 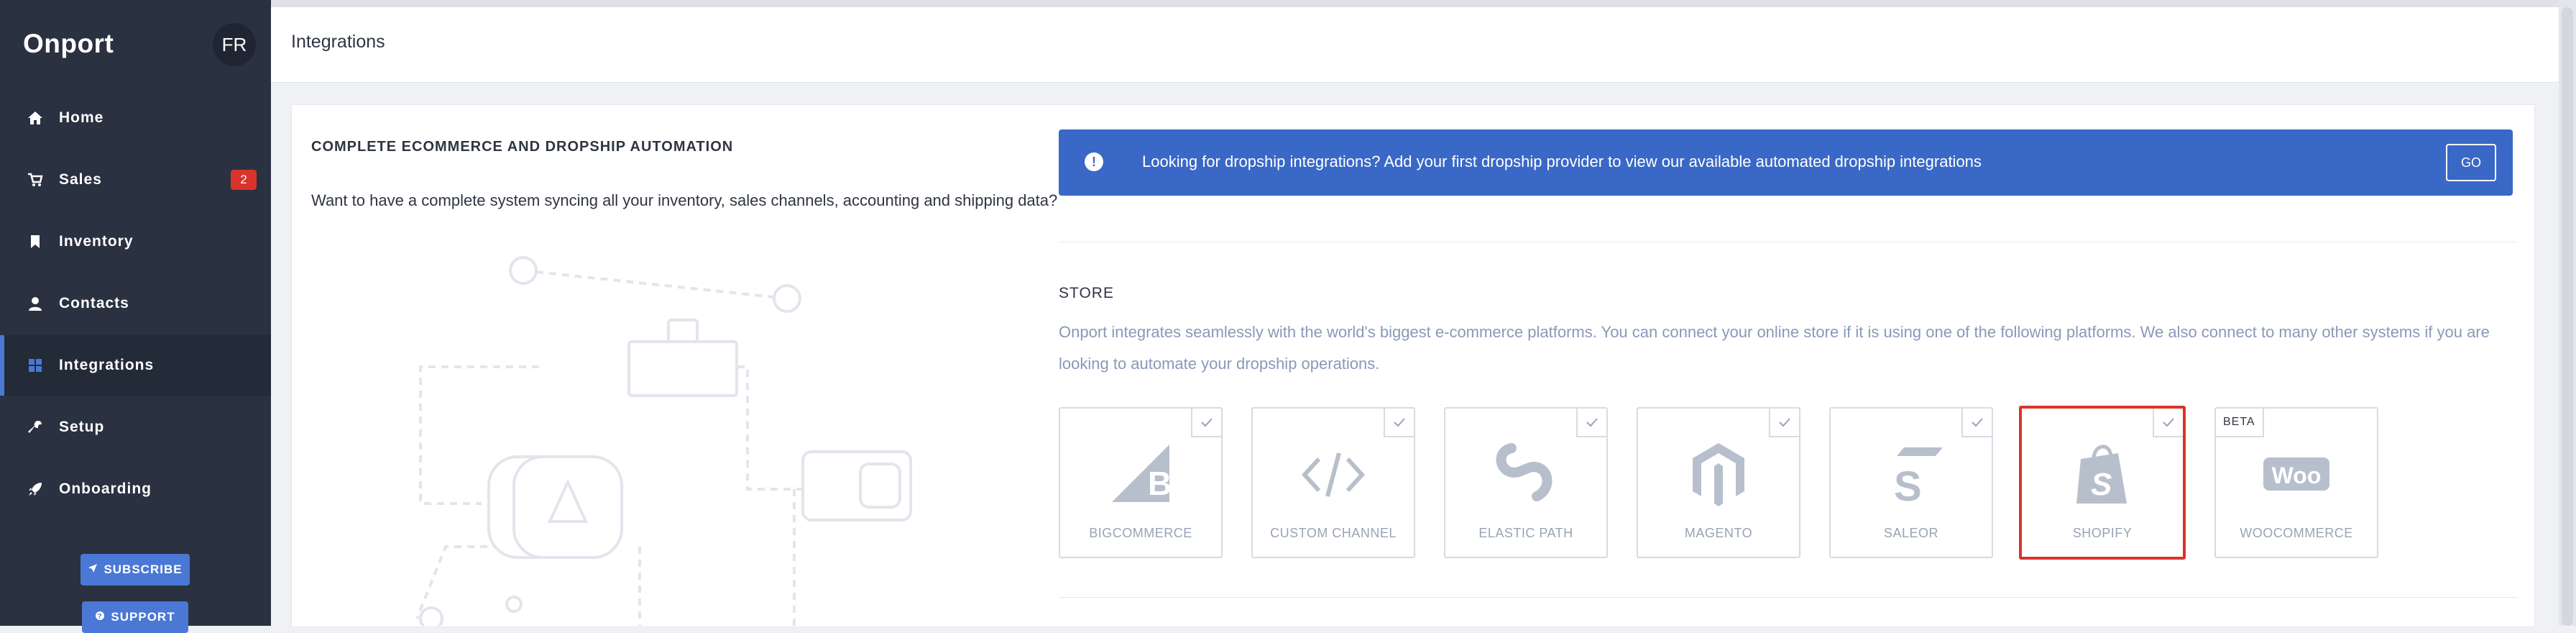 I want to click on sidebar-item-label: Integrations, so click(x=107, y=365).